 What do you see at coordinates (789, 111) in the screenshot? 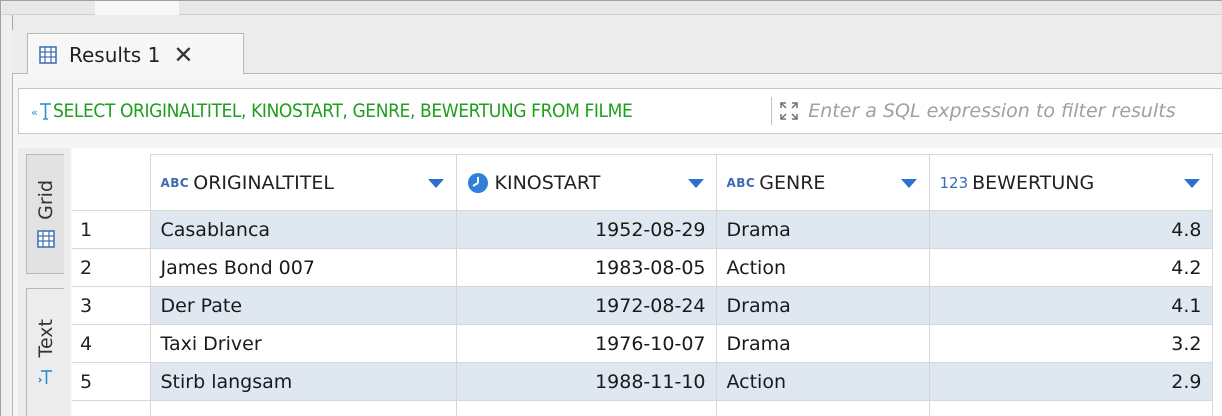
I see `expand-icon` at bounding box center [789, 111].